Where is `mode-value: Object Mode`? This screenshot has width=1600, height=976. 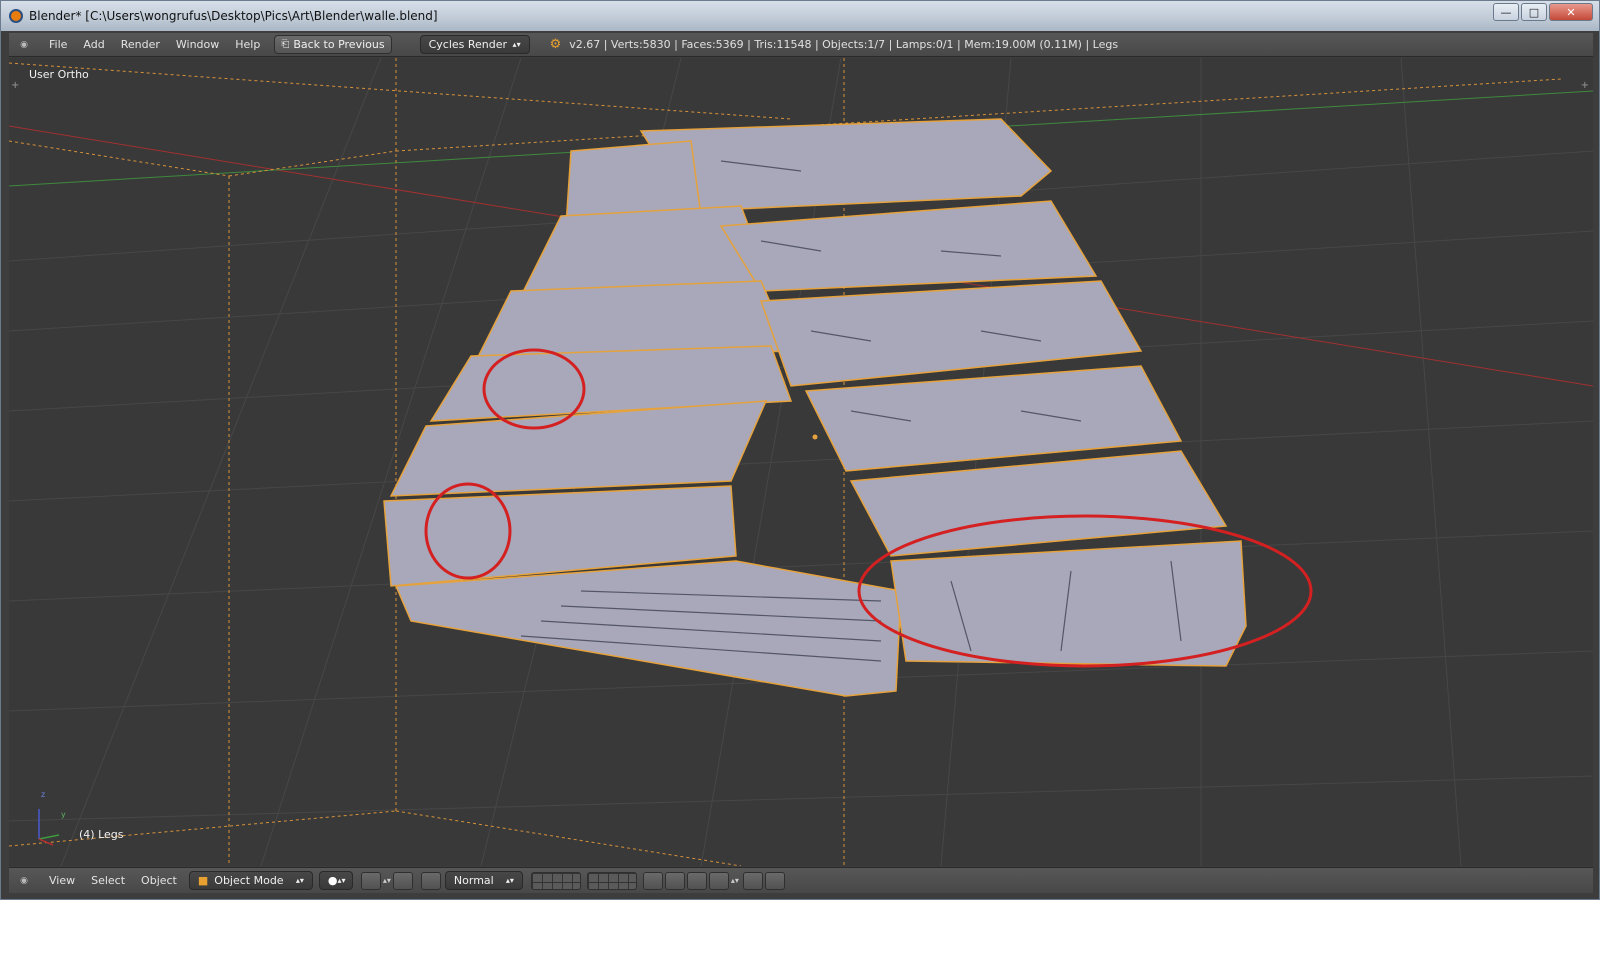 mode-value: Object Mode is located at coordinates (249, 880).